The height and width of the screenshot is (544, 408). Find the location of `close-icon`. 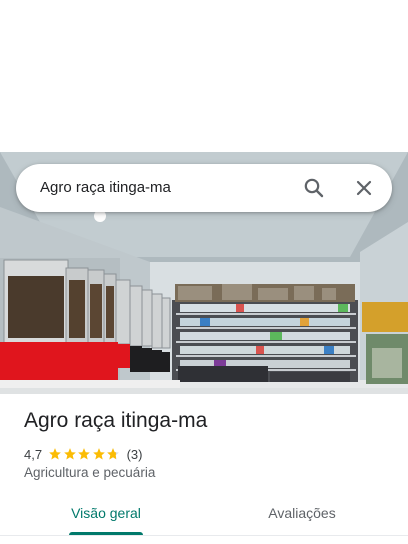

close-icon is located at coordinates (364, 188).